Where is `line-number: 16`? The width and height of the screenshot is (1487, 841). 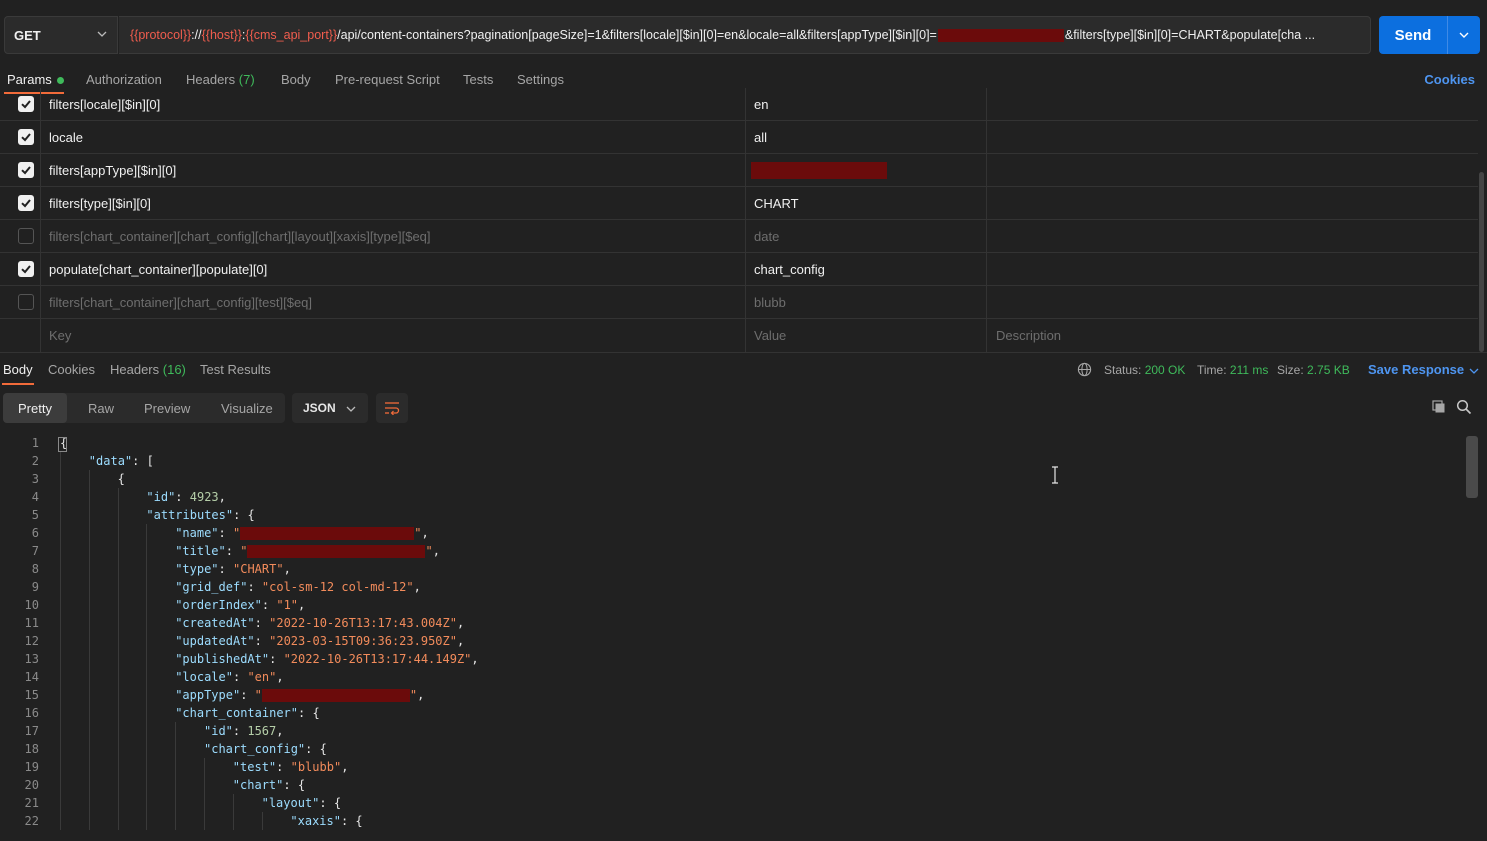
line-number: 16 is located at coordinates (31, 713).